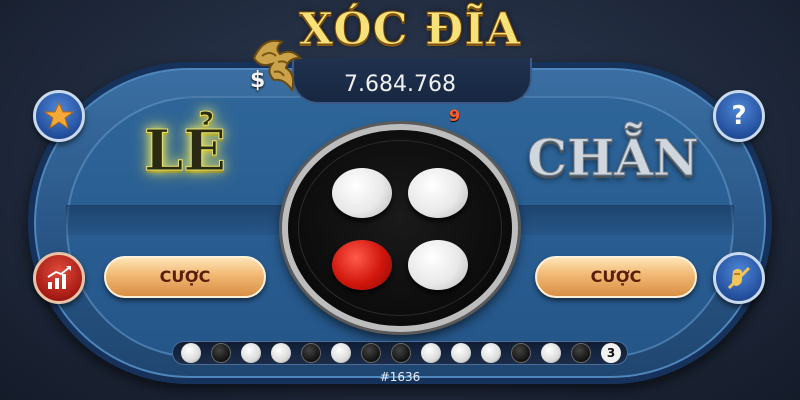 The height and width of the screenshot is (400, 800). I want to click on help-button: ?, so click(739, 116).